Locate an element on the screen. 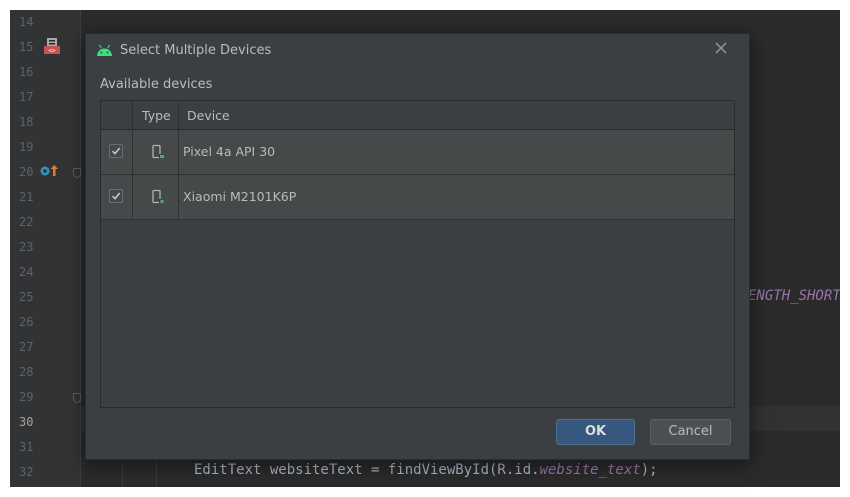 This screenshot has height=497, width=850. line-number: 28 is located at coordinates (26, 372).